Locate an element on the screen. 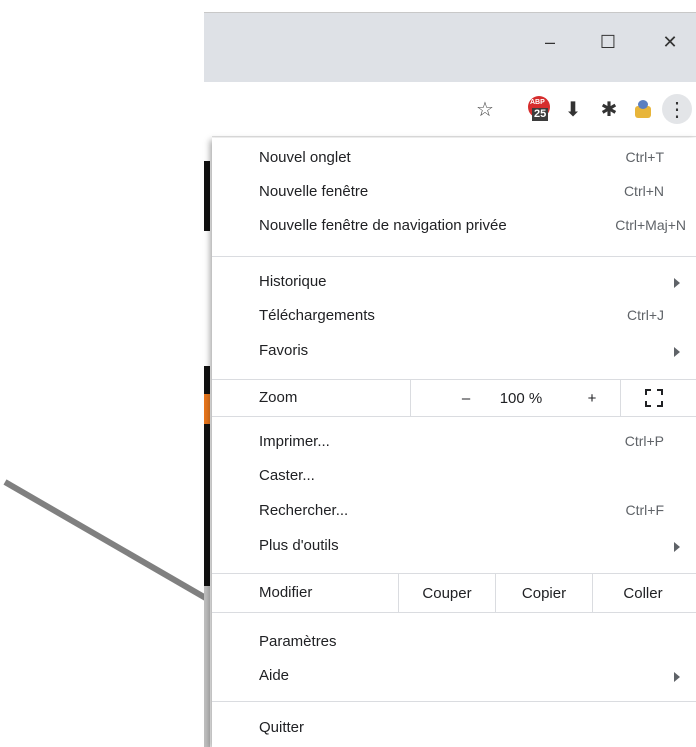  menu-item-label: Paramètres is located at coordinates (298, 641).